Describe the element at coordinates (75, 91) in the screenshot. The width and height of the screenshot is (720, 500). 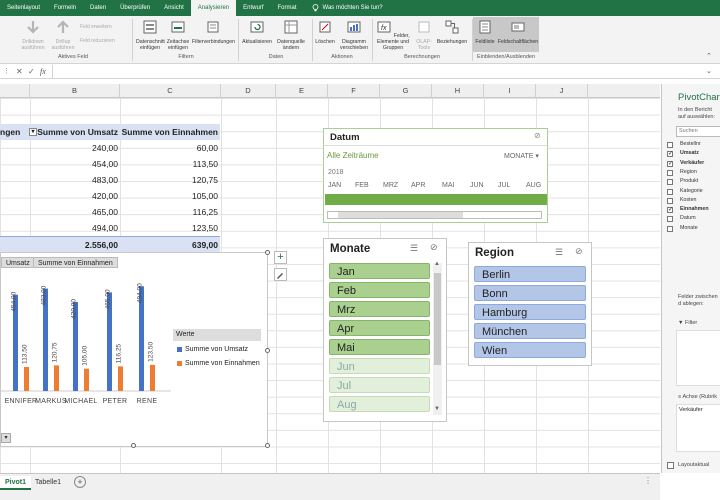
I see `column-header: B` at that location.